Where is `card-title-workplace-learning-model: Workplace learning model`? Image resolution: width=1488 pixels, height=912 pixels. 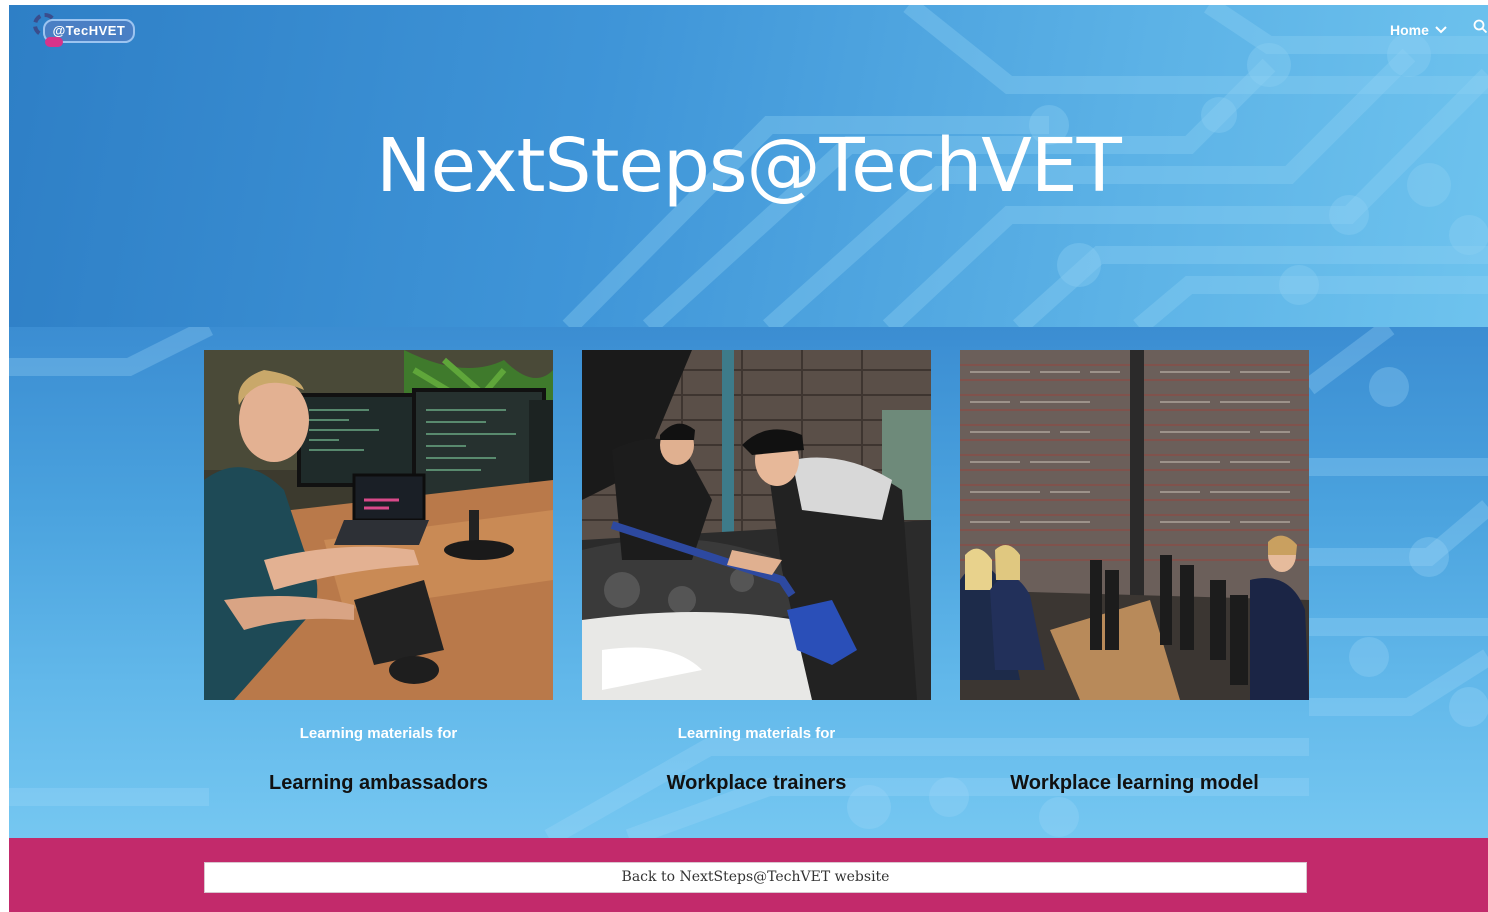
card-title-workplace-learning-model: Workplace learning model is located at coordinates (1134, 783).